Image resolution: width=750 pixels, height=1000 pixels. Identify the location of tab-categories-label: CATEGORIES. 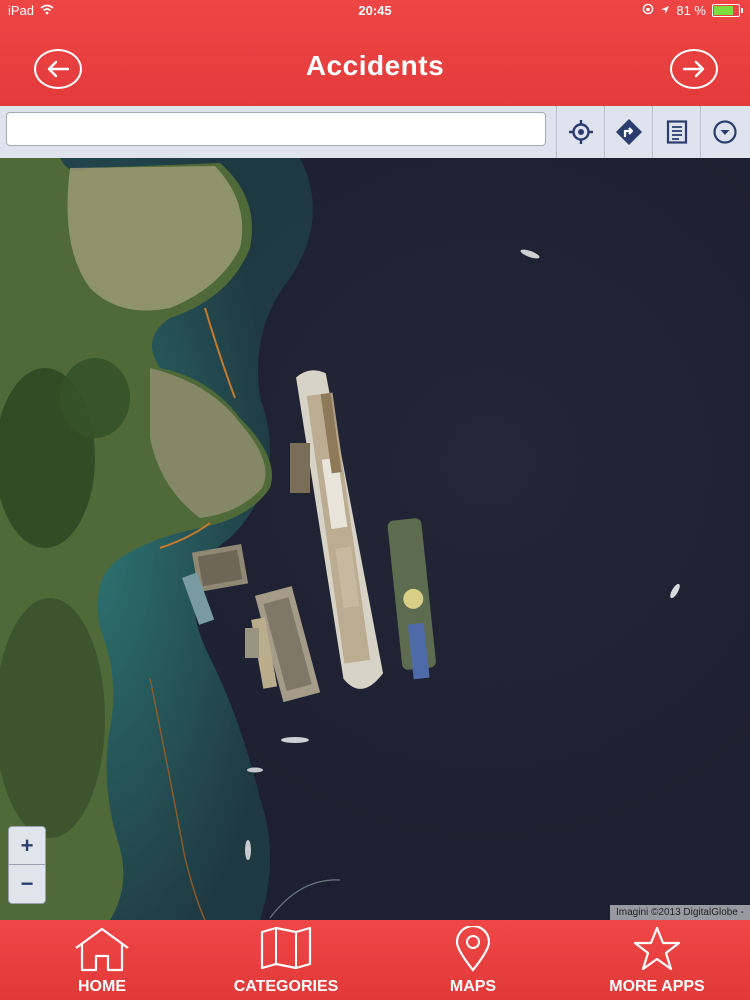
(286, 986).